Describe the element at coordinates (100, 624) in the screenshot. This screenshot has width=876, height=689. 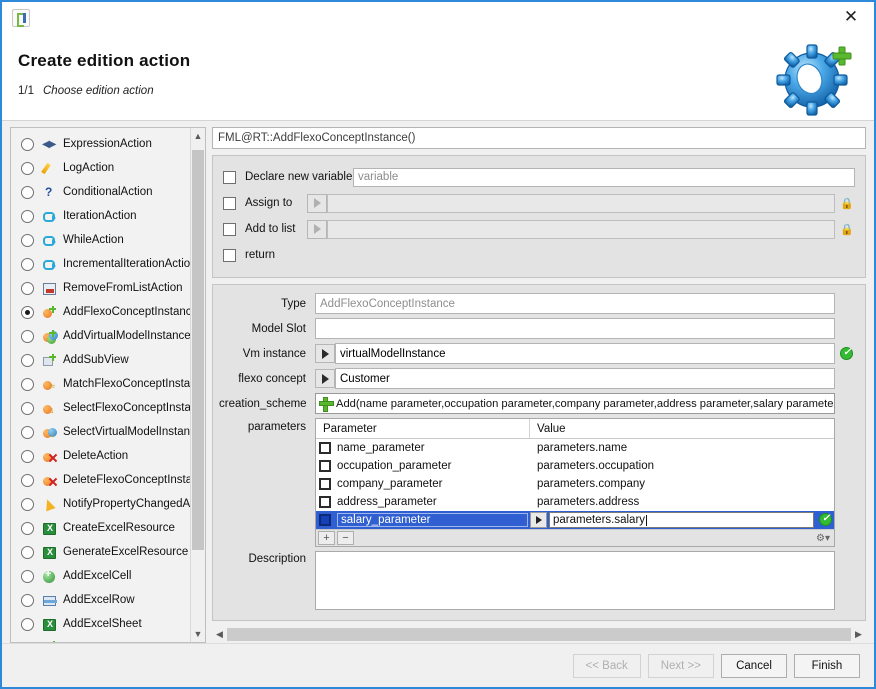
I see `action-item-addexcelsheet: AddExcelSheet` at that location.